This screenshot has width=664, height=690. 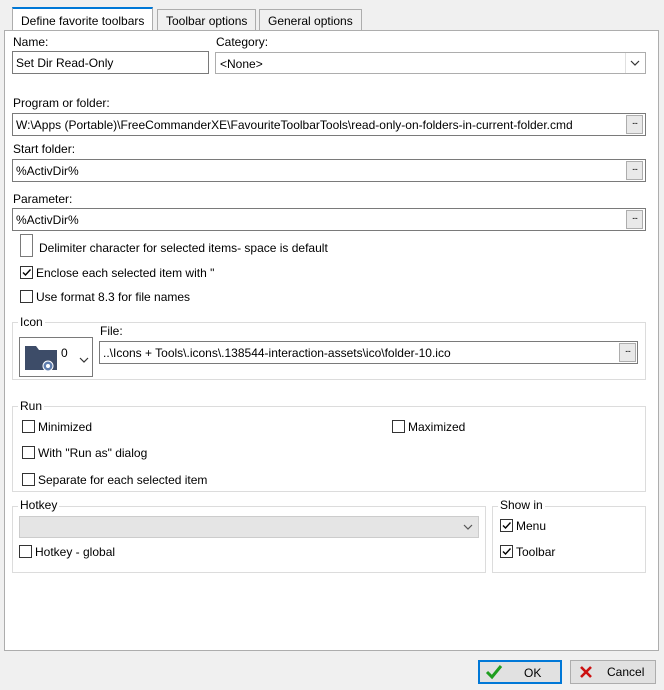 What do you see at coordinates (111, 331) in the screenshot?
I see `icon-file-label: File:` at bounding box center [111, 331].